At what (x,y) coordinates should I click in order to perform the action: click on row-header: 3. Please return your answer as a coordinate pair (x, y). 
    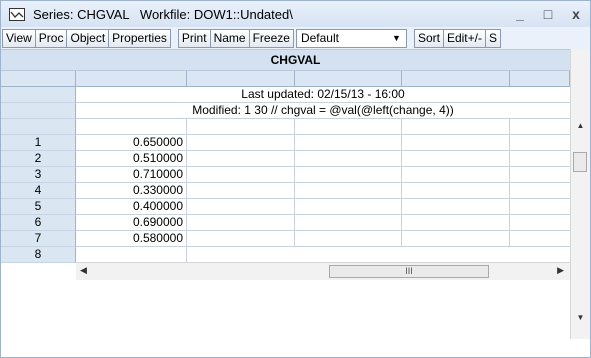
    Looking at the image, I should click on (38, 175).